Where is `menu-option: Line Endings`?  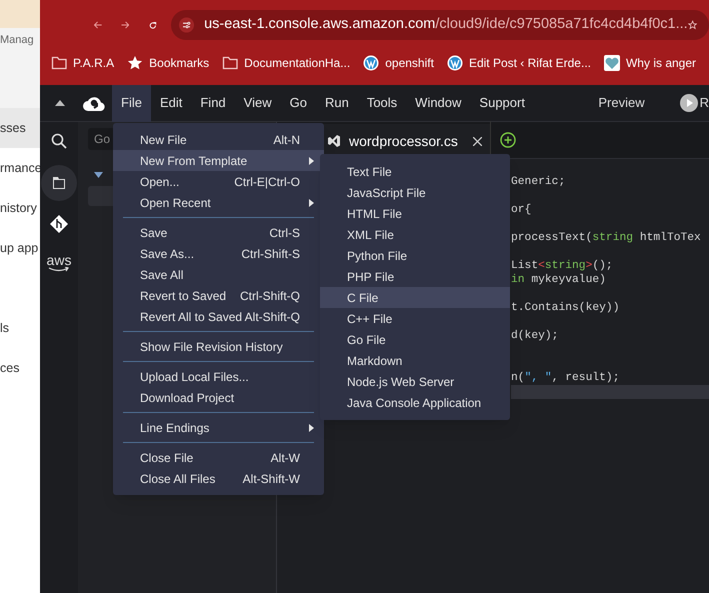 menu-option: Line Endings is located at coordinates (218, 427).